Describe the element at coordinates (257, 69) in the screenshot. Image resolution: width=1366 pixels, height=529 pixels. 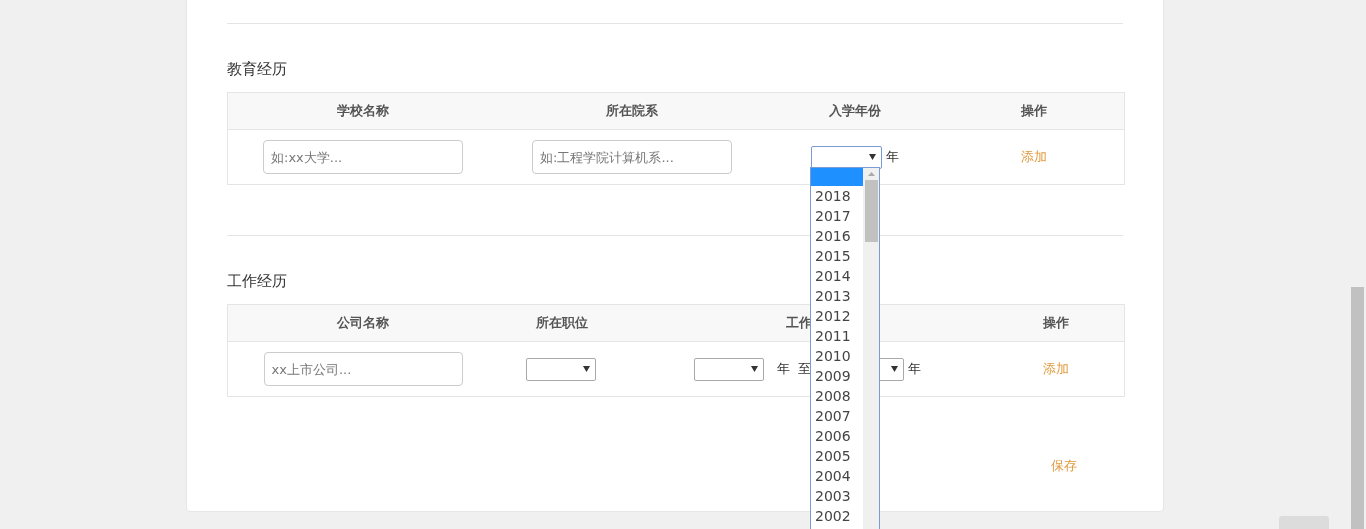
I see `section-title: 教育经历` at that location.